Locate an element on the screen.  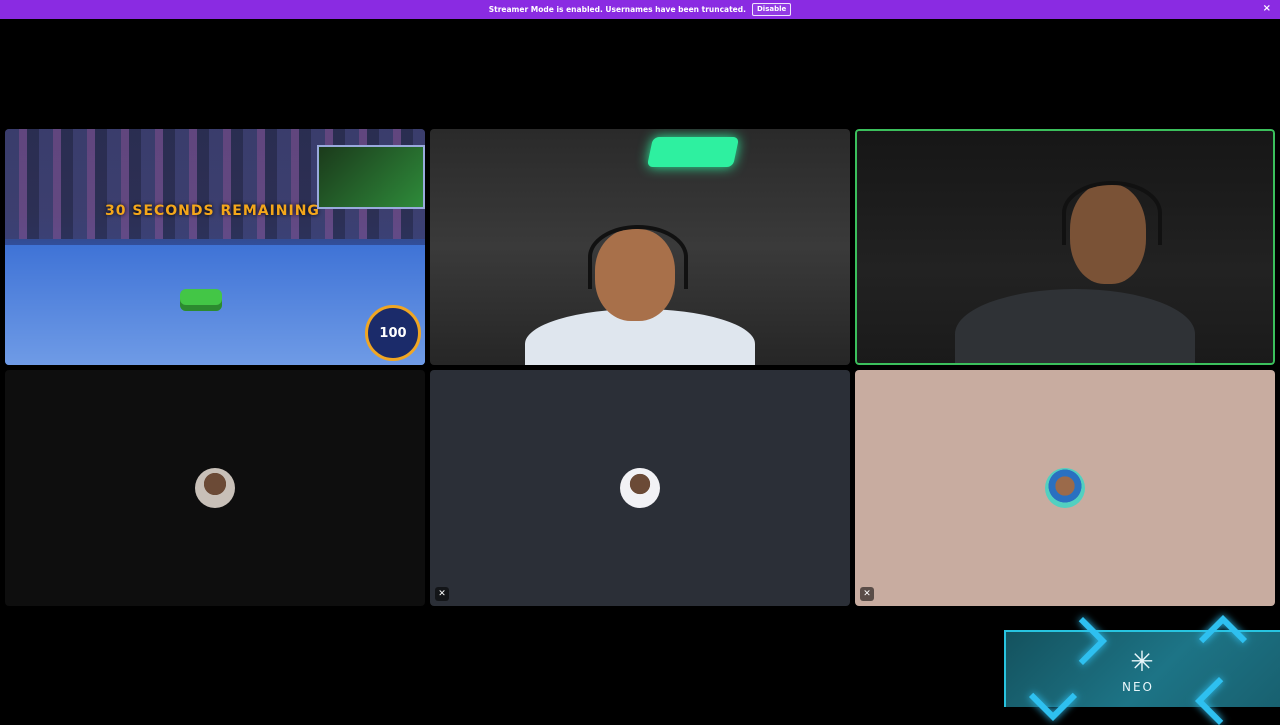
close-icon: × is located at coordinates (1267, 9).